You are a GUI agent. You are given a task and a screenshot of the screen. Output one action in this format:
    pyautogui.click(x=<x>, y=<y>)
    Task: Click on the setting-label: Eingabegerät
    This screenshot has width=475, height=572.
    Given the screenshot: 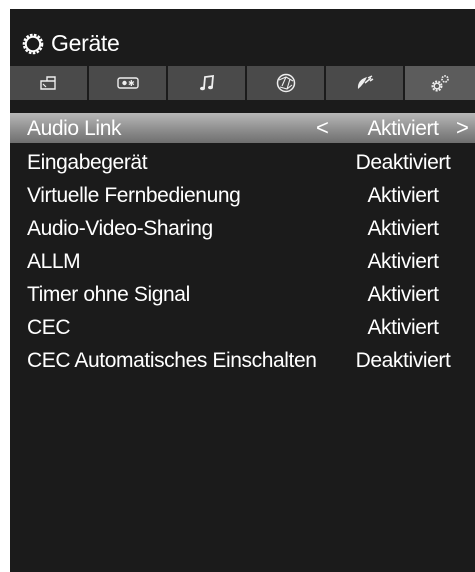 What is the action you would take?
    pyautogui.click(x=87, y=162)
    